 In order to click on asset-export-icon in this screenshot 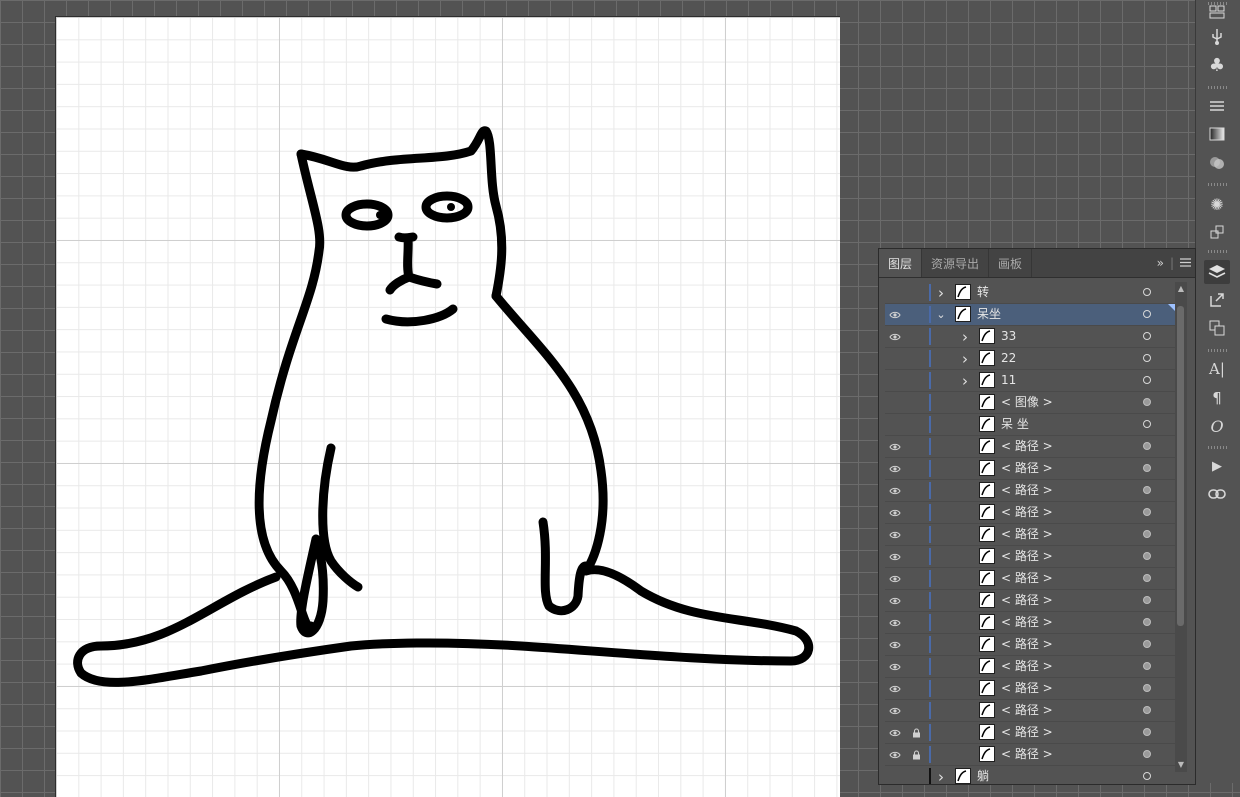, I will do `click(1217, 232)`.